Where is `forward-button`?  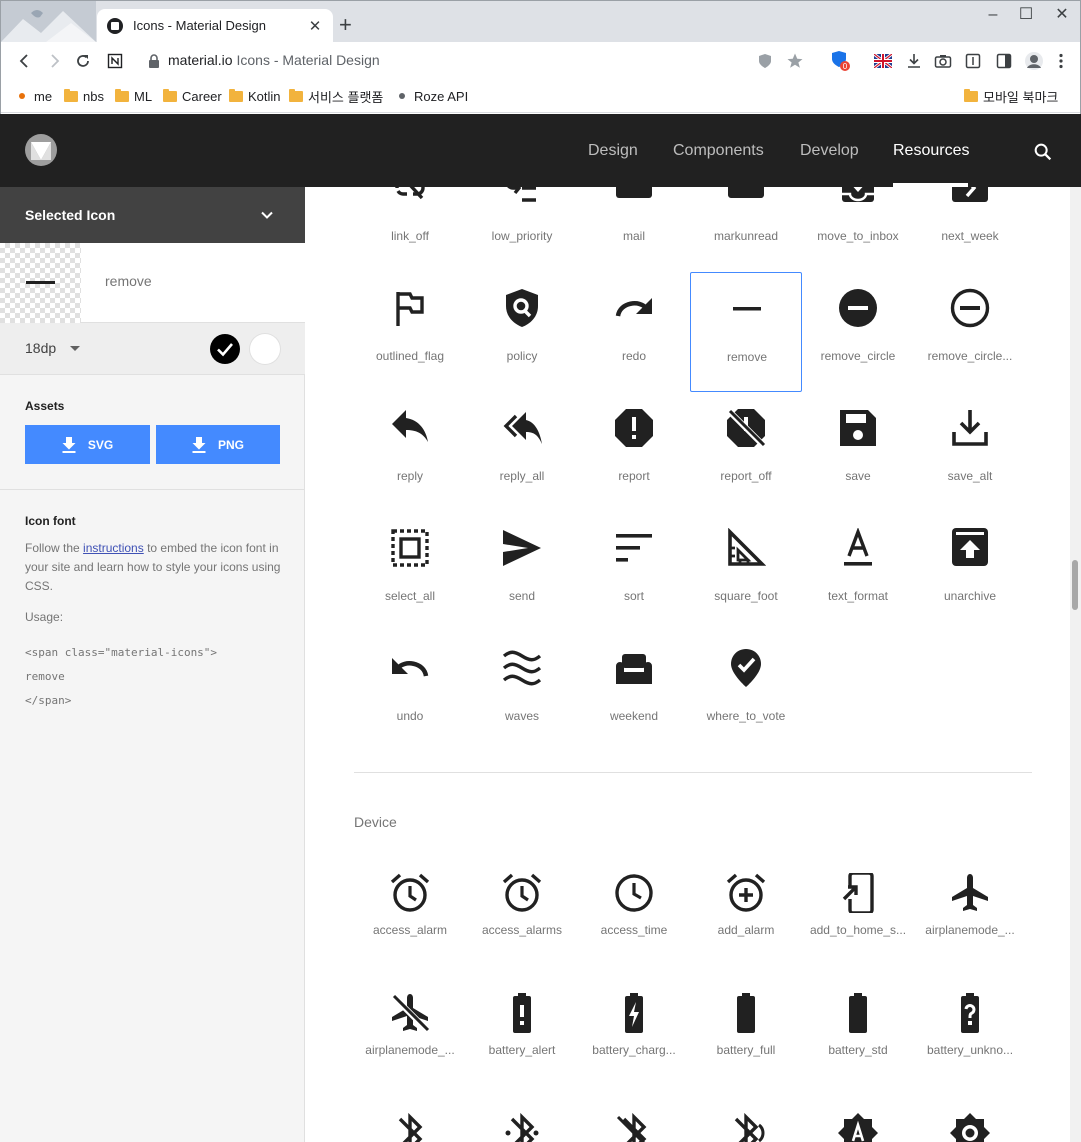 forward-button is located at coordinates (54, 61).